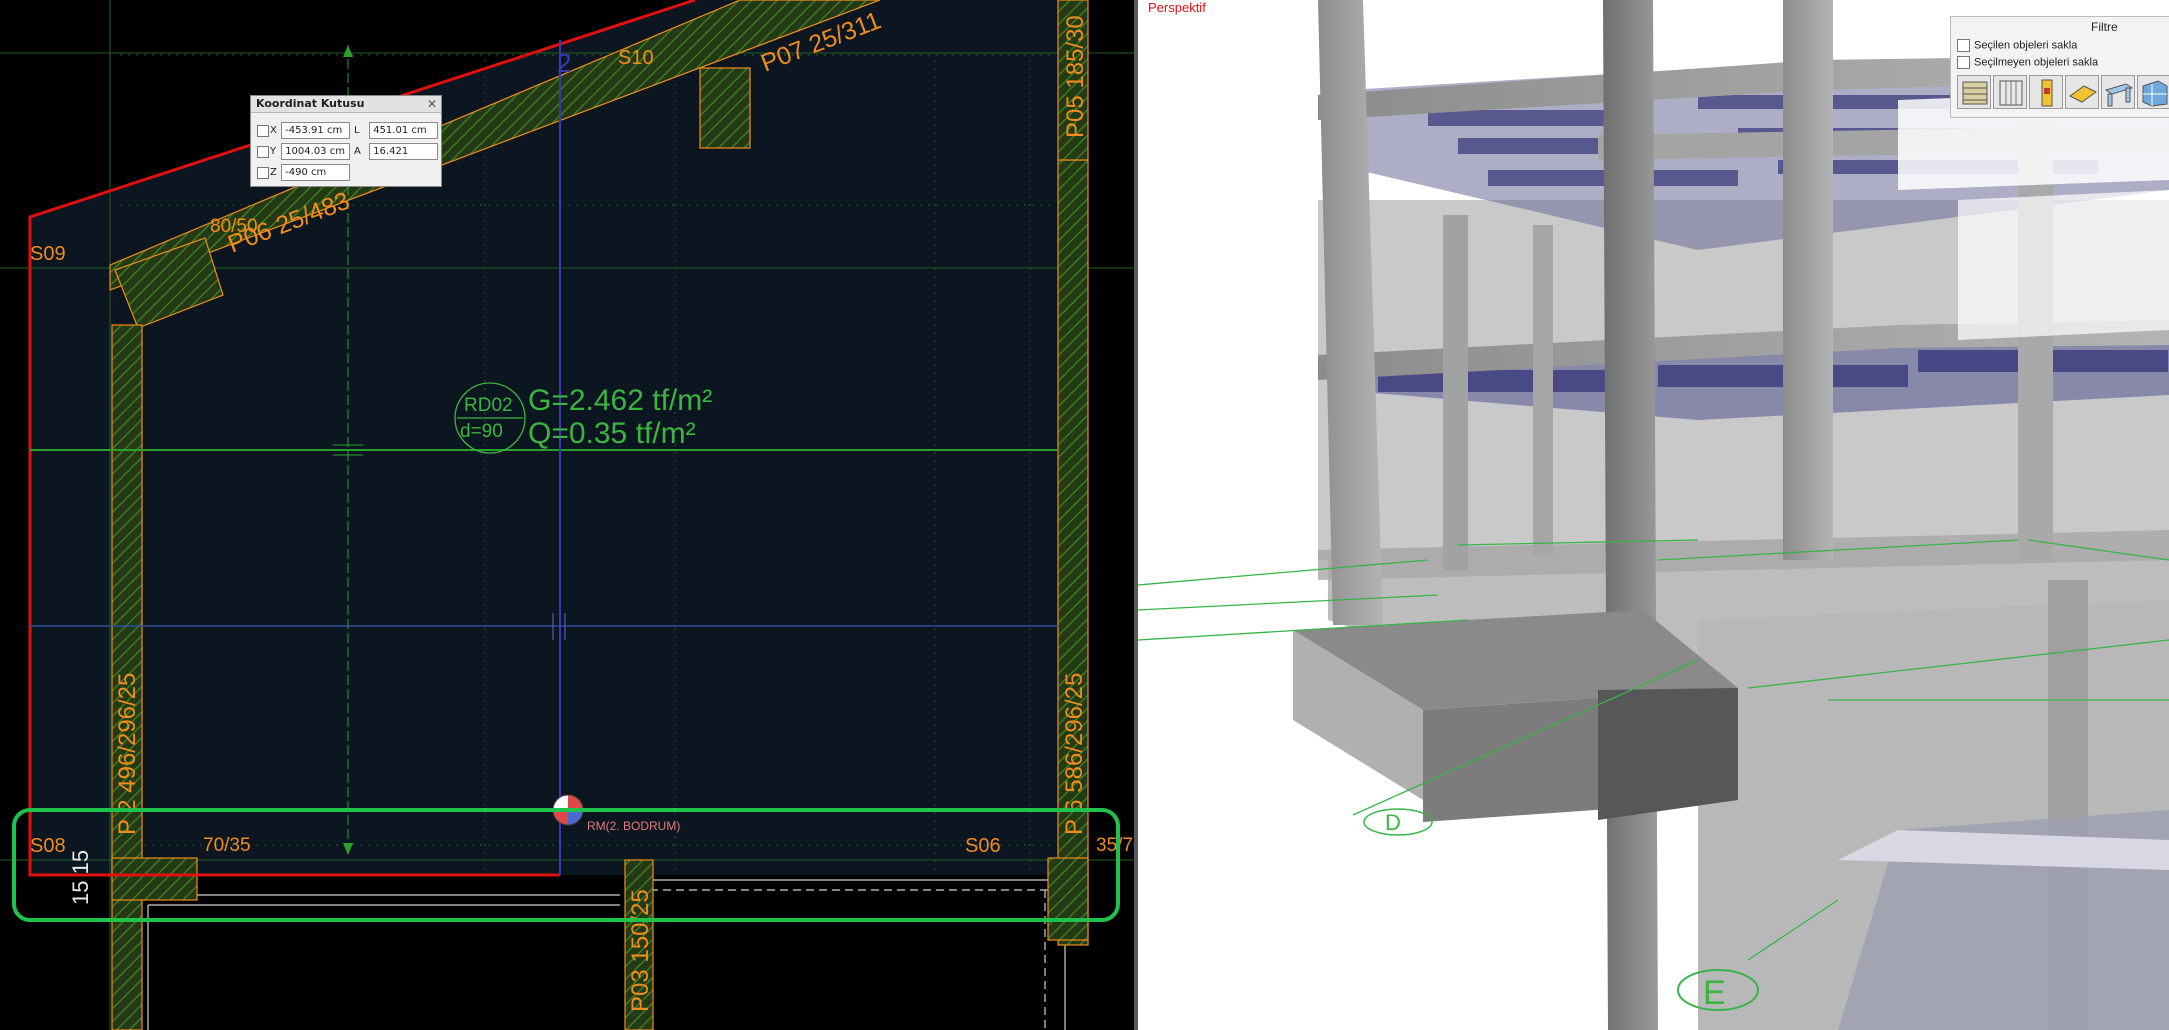 The height and width of the screenshot is (1030, 2169). What do you see at coordinates (316, 151) in the screenshot?
I see `coord-y-field: 1004.03 cm` at bounding box center [316, 151].